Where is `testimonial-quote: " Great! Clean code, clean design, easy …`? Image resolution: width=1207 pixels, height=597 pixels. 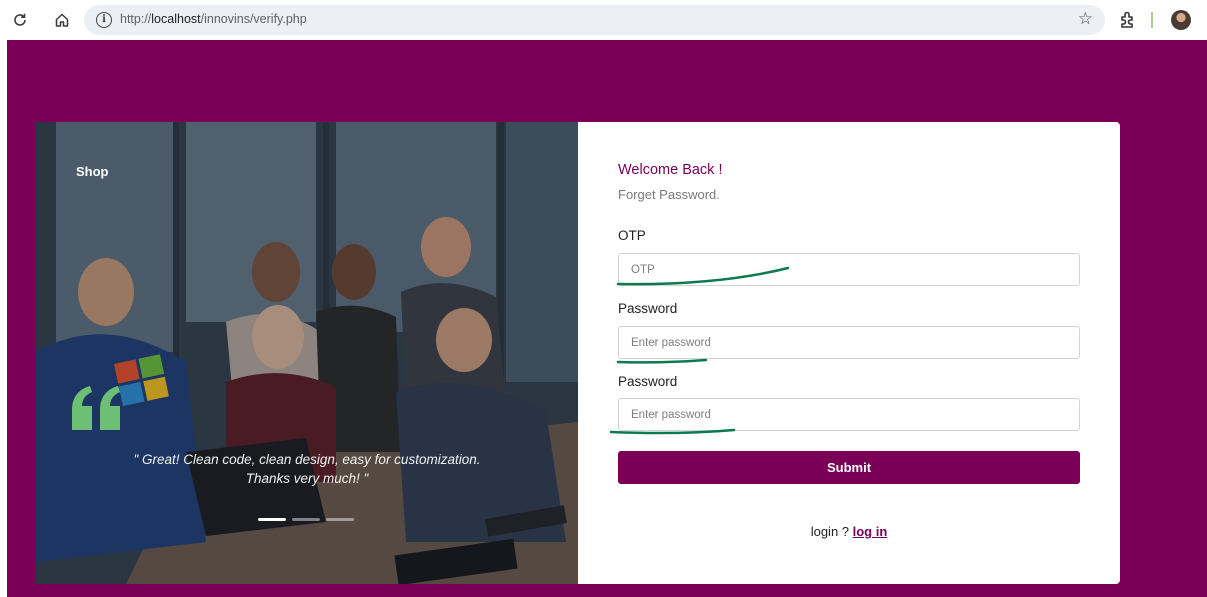 testimonial-quote: " Great! Clean code, clean design, easy … is located at coordinates (307, 469).